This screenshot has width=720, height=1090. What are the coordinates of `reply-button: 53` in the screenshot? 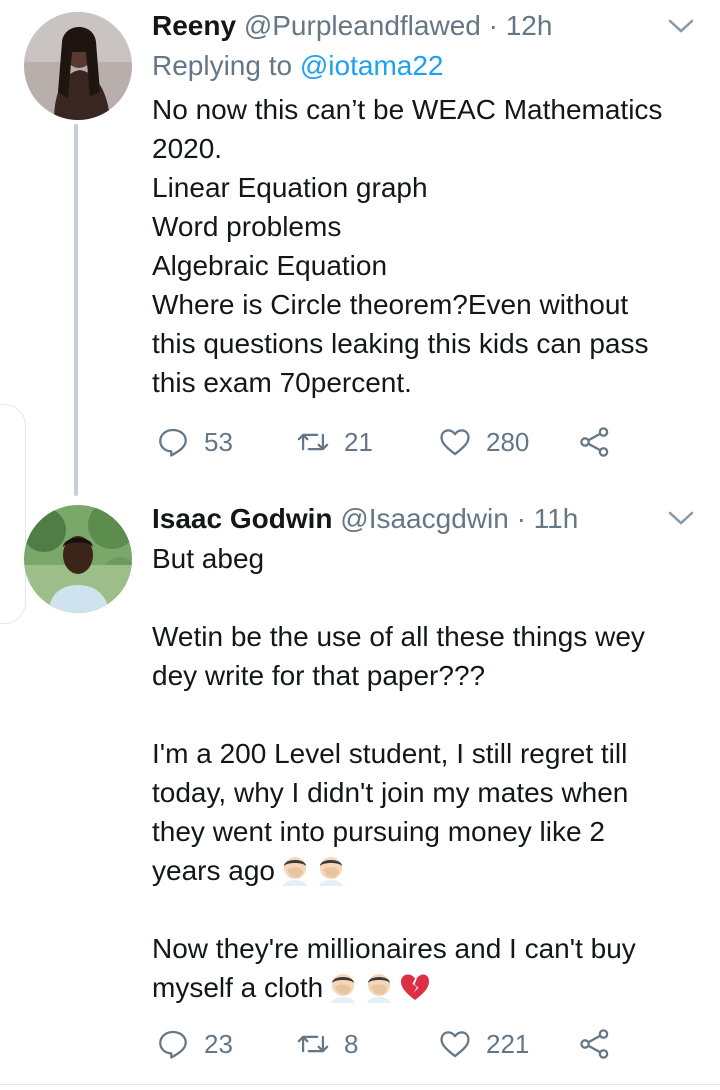 It's located at (194, 442).